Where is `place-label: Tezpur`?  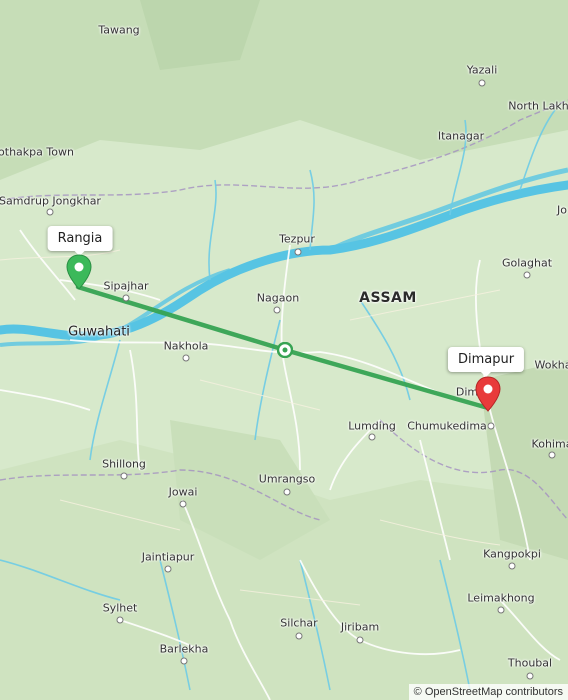 place-label: Tezpur is located at coordinates (297, 239).